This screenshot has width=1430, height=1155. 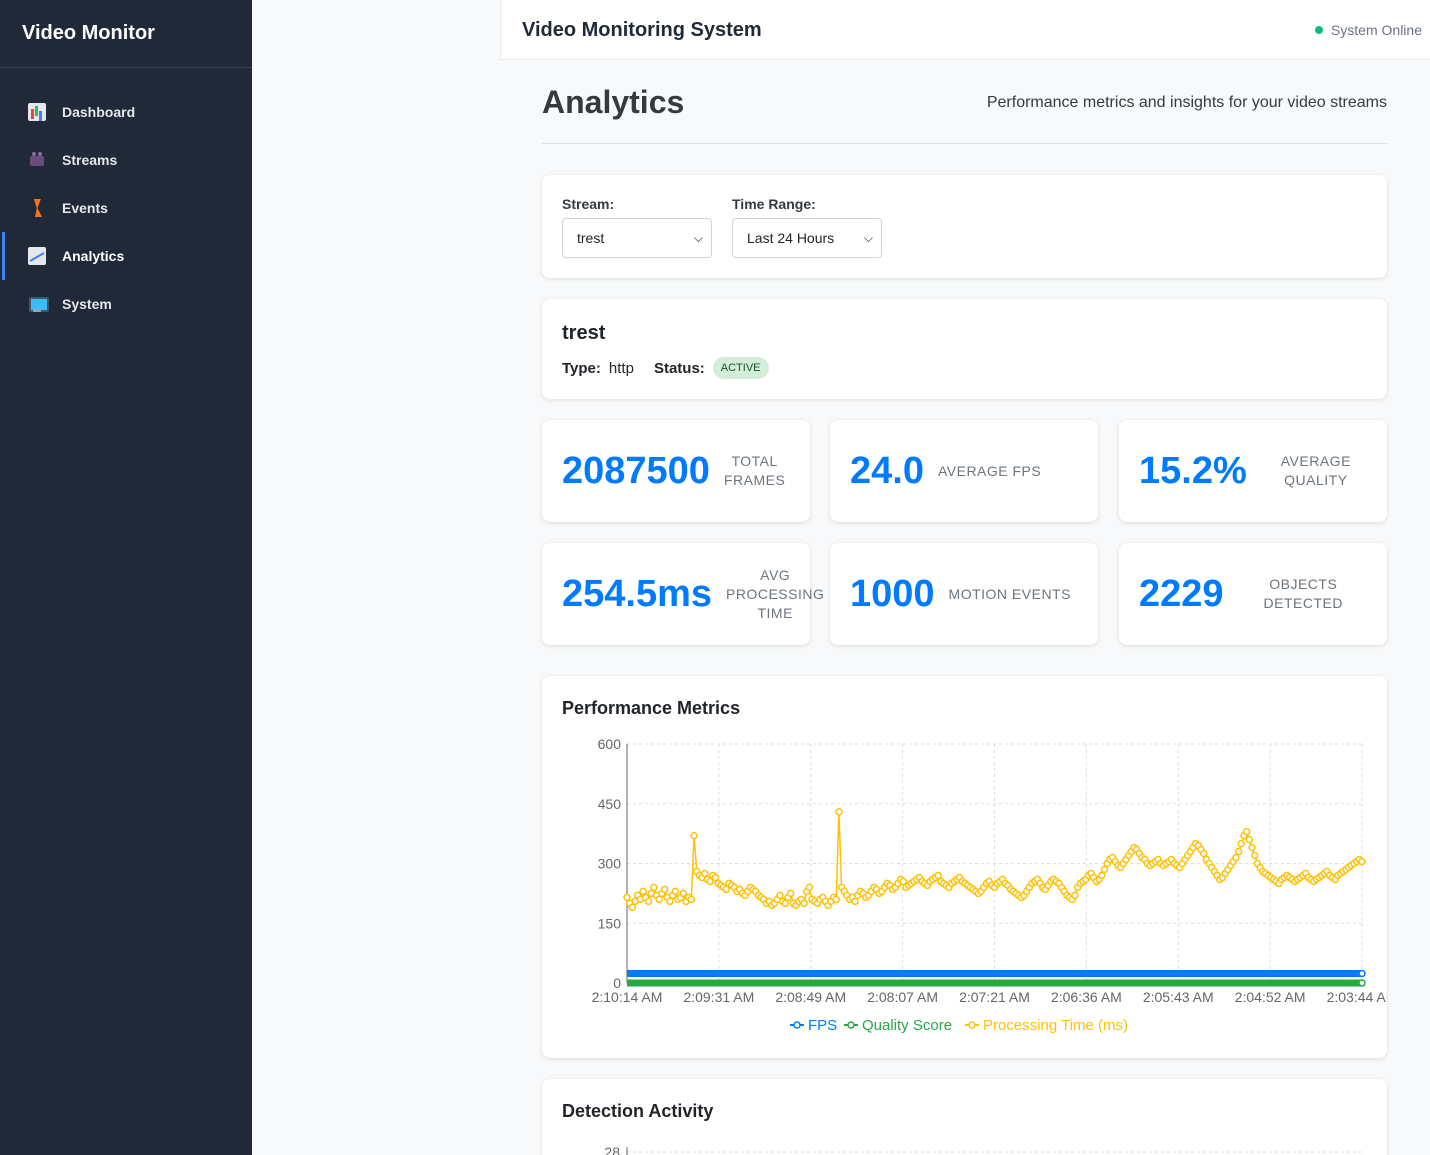 What do you see at coordinates (93, 256) in the screenshot?
I see `sidebar-item-label: Analytics` at bounding box center [93, 256].